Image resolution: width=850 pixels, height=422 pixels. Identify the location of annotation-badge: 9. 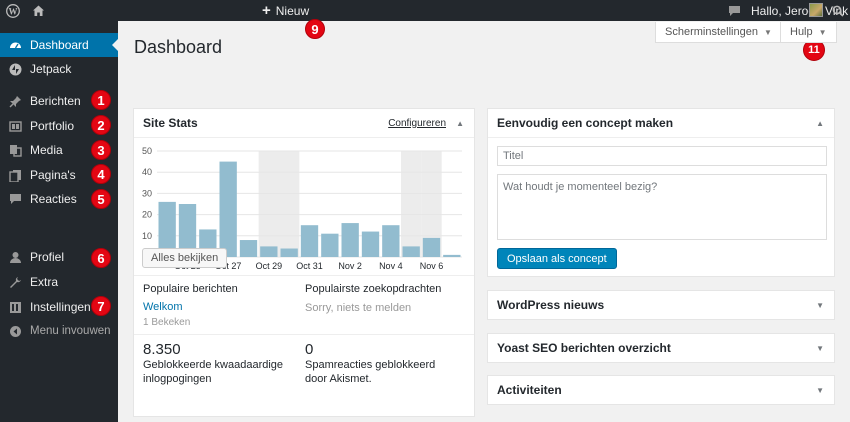
(315, 29).